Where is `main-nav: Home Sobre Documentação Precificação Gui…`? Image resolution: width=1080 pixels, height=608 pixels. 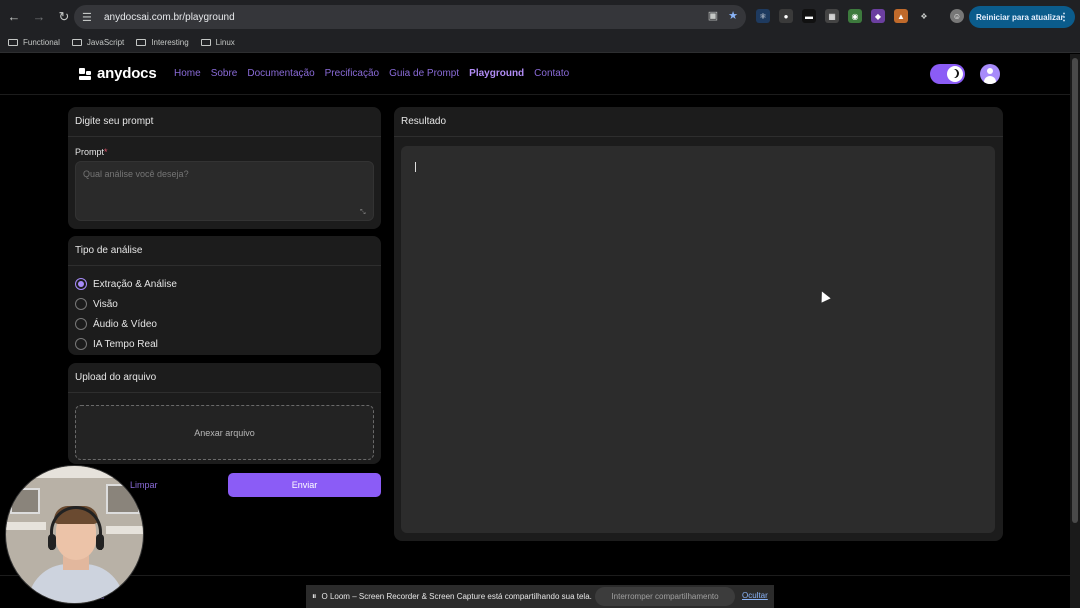
main-nav: Home Sobre Documentação Precificação Gui… is located at coordinates (371, 73).